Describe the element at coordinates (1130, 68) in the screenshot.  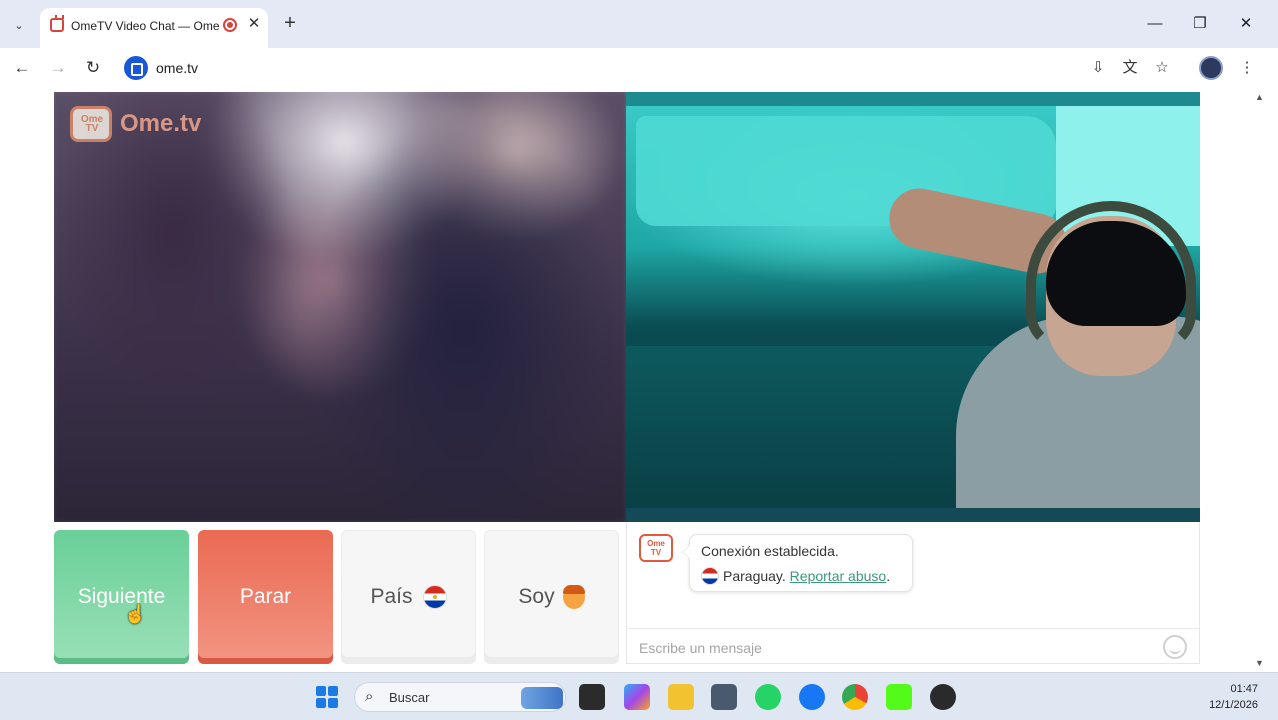
I see `translate-icon: 文` at that location.